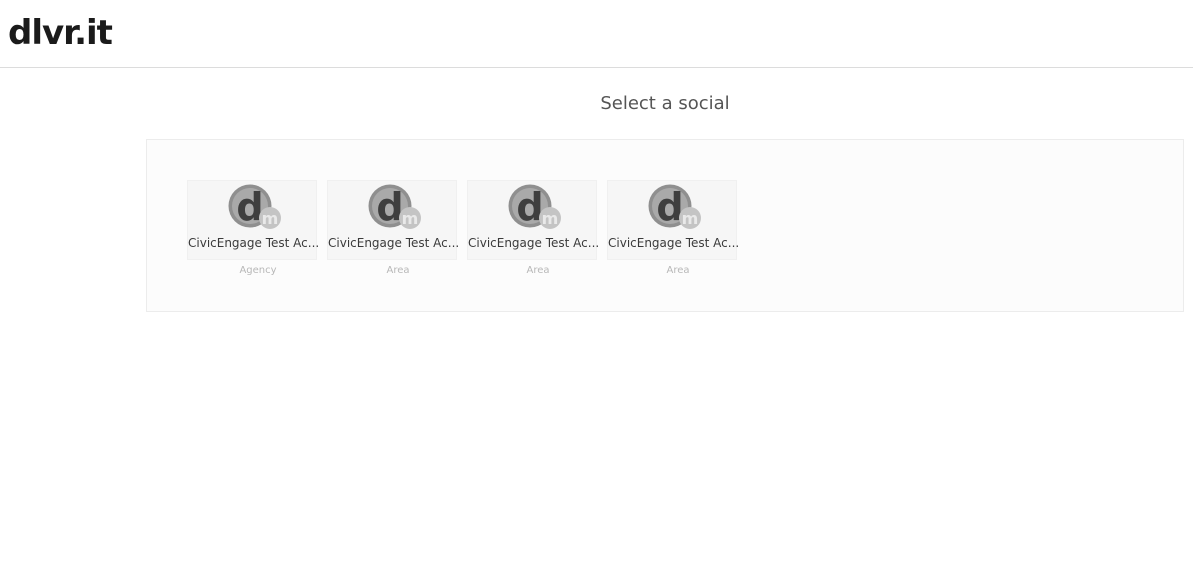 The image size is (1193, 580). Describe the element at coordinates (665, 103) in the screenshot. I see `page-title: Select a social` at that location.